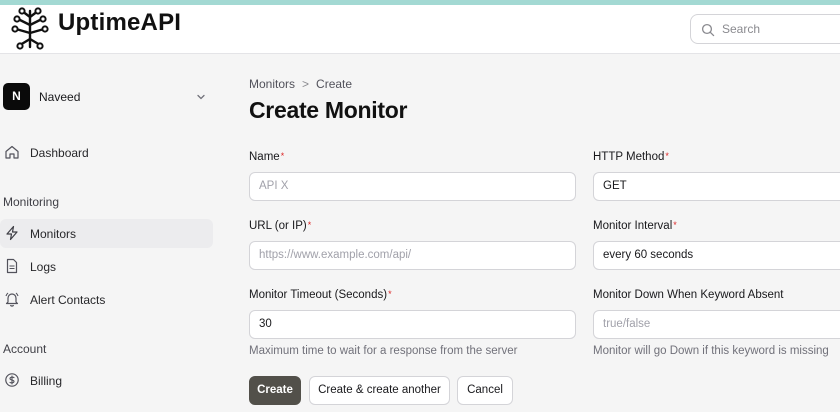 The width and height of the screenshot is (840, 412). What do you see at coordinates (16, 96) in the screenshot?
I see `avatar: N` at bounding box center [16, 96].